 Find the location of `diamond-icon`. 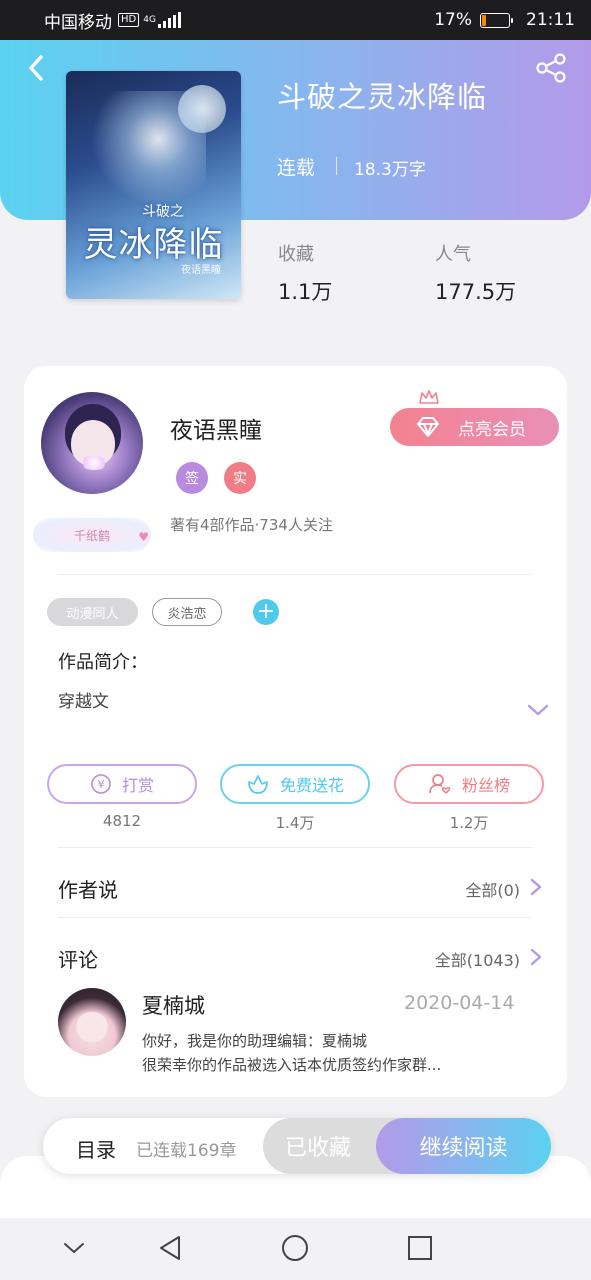

diamond-icon is located at coordinates (428, 427).